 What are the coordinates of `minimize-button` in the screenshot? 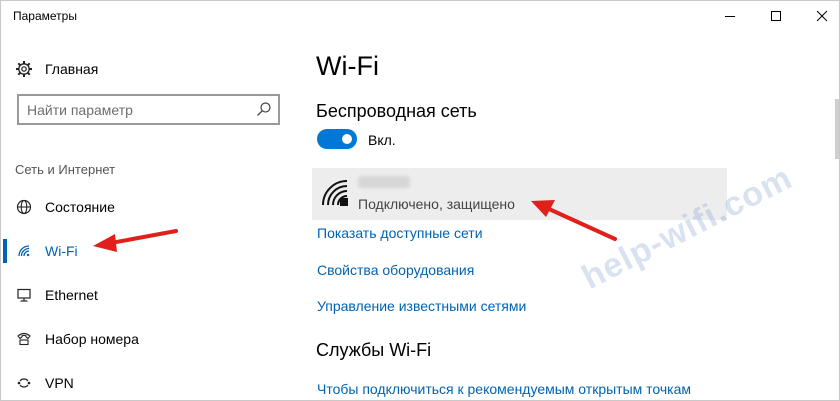 It's located at (730, 16).